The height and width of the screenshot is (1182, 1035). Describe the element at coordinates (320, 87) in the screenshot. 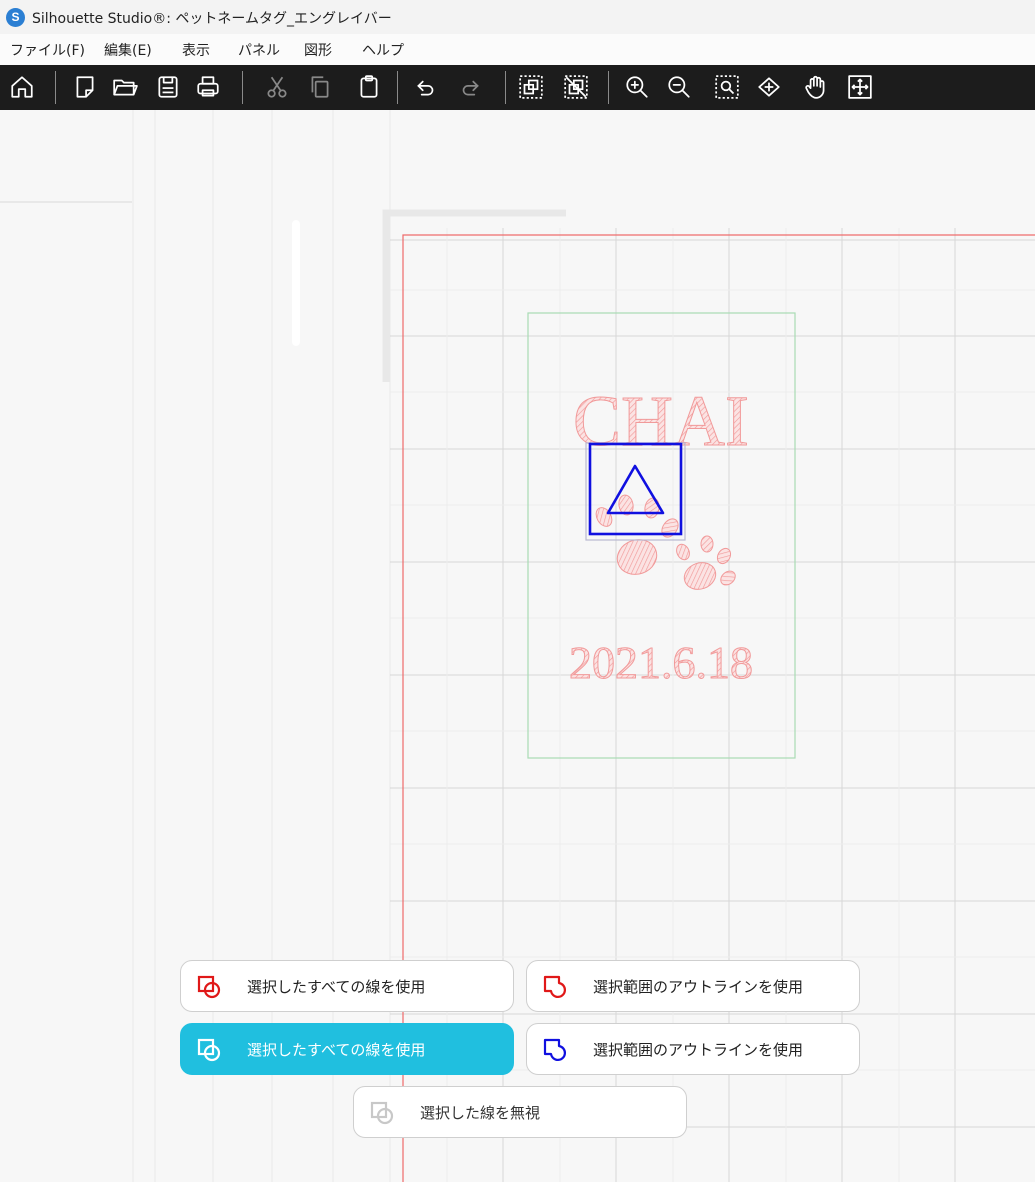

I see `copy-icon` at that location.